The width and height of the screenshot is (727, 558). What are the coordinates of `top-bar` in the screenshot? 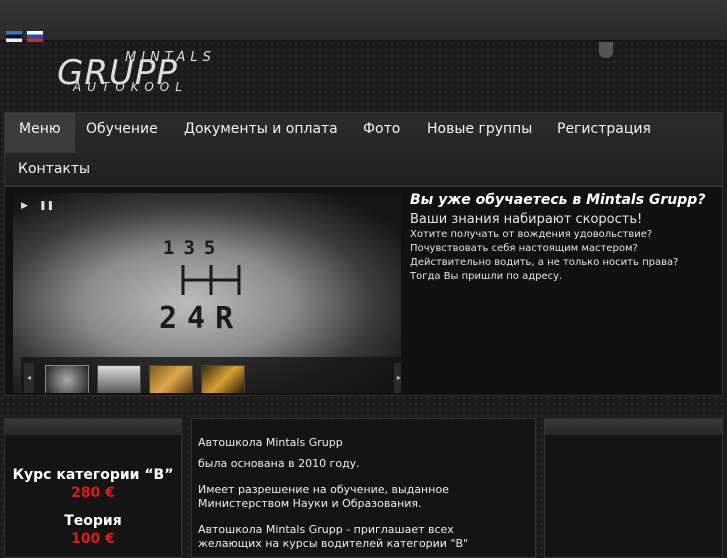 It's located at (363, 20).